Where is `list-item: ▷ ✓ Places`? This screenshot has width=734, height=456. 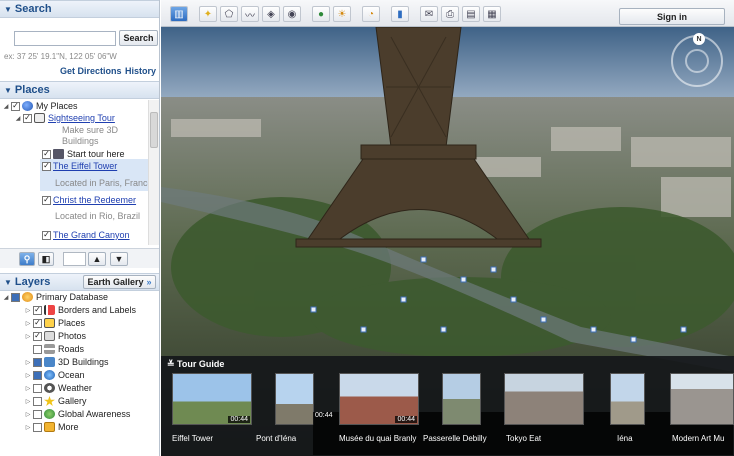
list-item: ▷ ✓ Places is located at coordinates (54, 323).